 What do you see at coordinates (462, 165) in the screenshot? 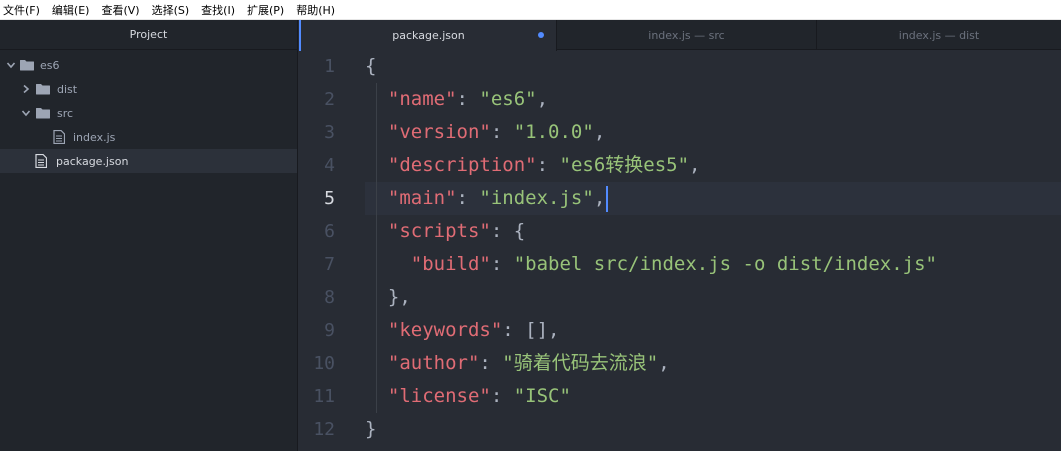
I see `json-key: "description"` at bounding box center [462, 165].